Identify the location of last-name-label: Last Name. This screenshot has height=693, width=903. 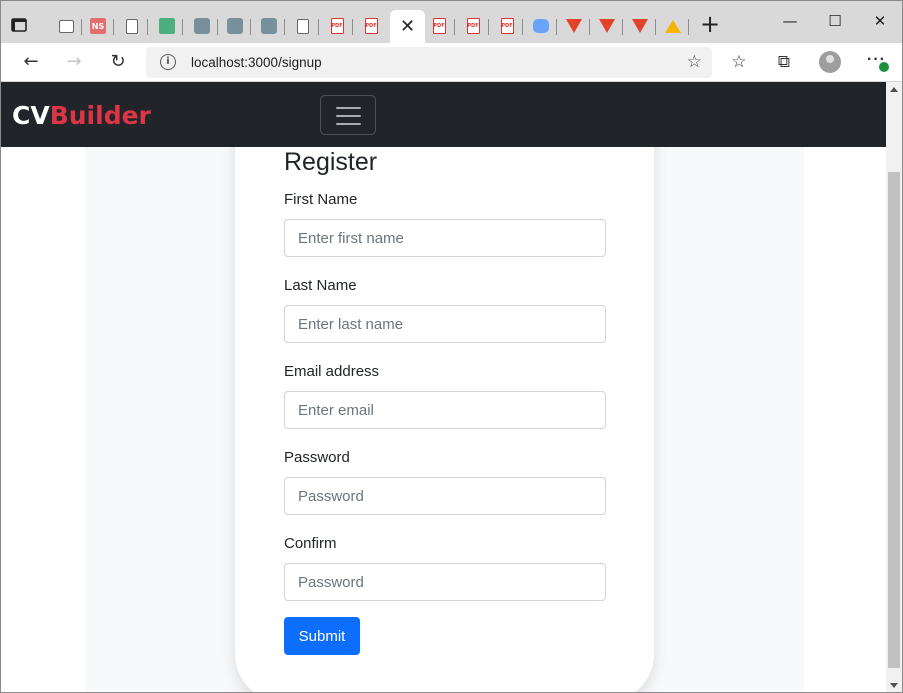
(320, 285).